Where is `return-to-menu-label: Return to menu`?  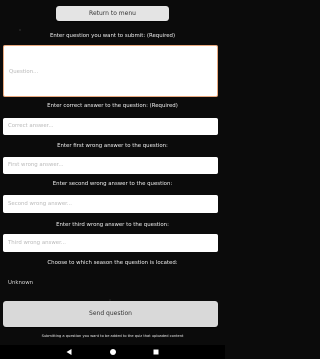
return-to-menu-label: Return to menu is located at coordinates (112, 13).